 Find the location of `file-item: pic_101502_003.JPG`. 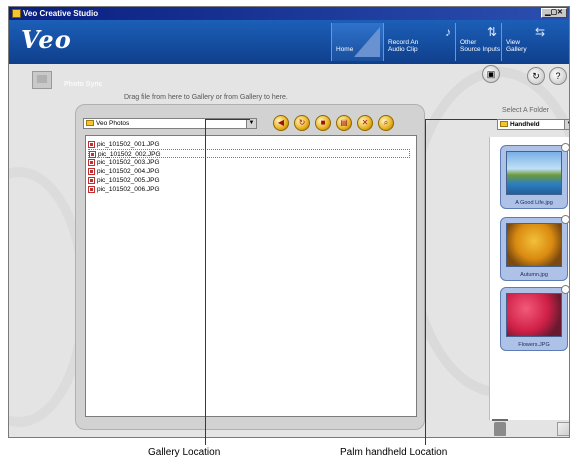

file-item: pic_101502_003.JPG is located at coordinates (249, 162).